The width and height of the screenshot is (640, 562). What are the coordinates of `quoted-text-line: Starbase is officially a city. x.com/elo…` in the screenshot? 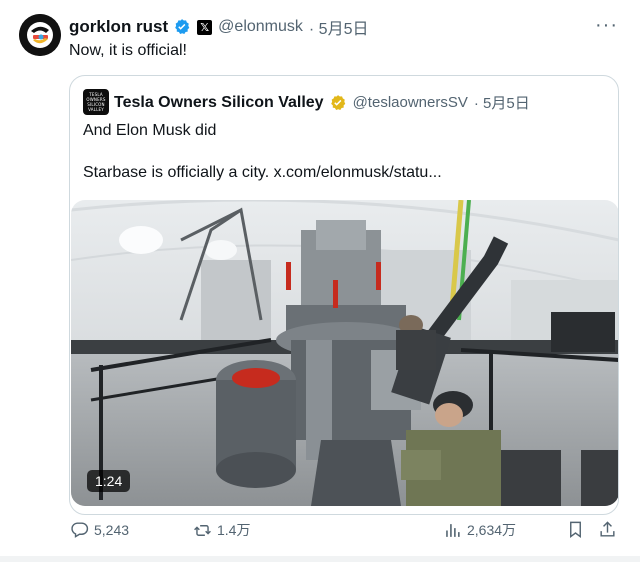 It's located at (262, 172).